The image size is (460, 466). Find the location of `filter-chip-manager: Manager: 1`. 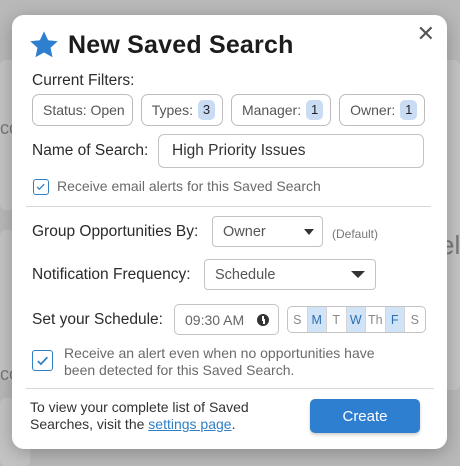

filter-chip-manager: Manager: 1 is located at coordinates (281, 110).